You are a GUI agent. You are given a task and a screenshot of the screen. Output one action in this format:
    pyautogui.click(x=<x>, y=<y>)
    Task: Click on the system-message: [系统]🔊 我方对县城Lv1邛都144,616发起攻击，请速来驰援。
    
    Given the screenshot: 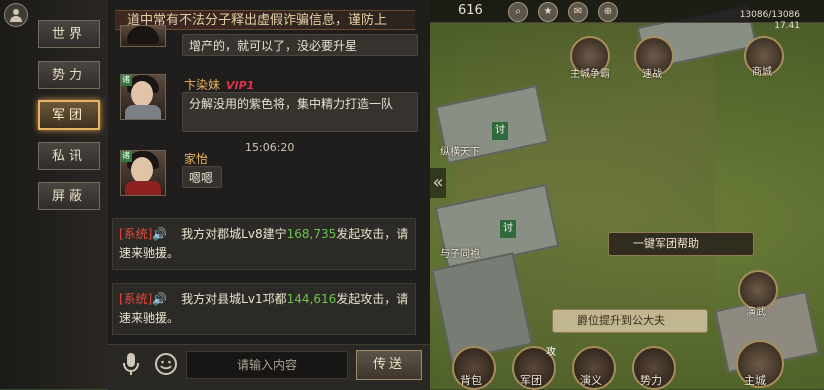 What is the action you would take?
    pyautogui.click(x=264, y=309)
    